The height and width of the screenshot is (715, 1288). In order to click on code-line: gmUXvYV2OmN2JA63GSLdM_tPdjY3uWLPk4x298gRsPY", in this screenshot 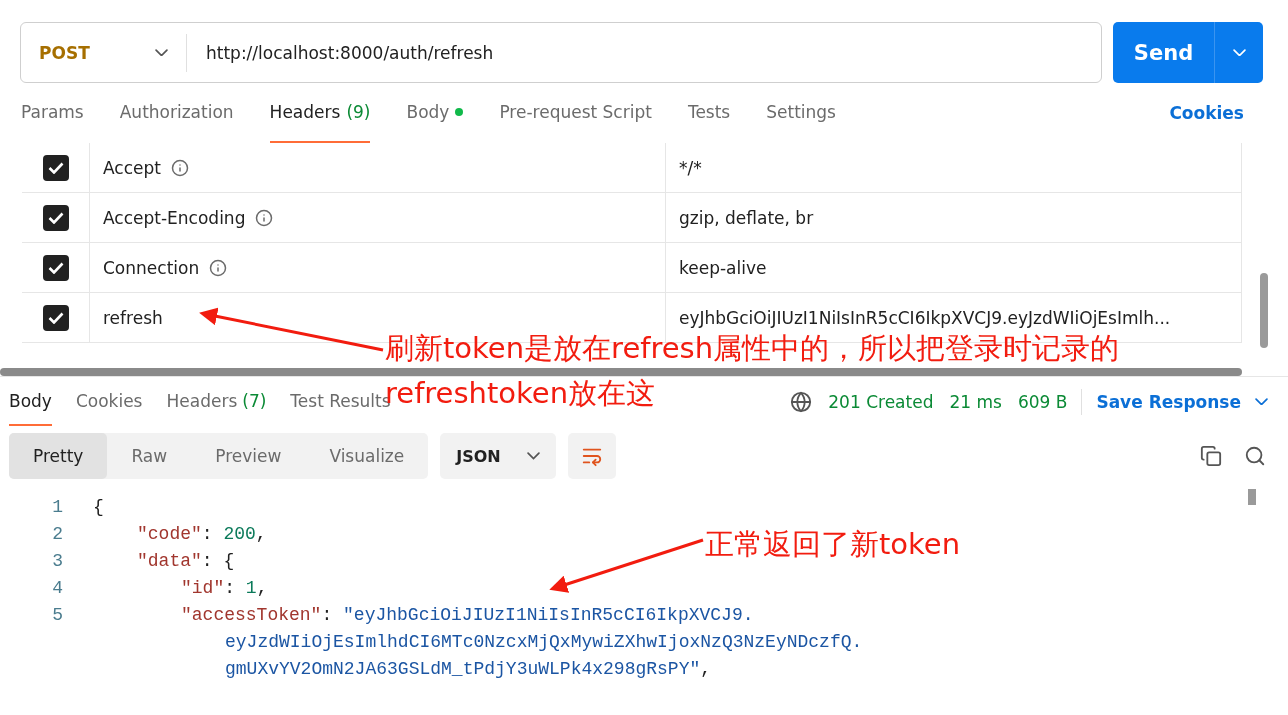, I will do `click(468, 668)`.